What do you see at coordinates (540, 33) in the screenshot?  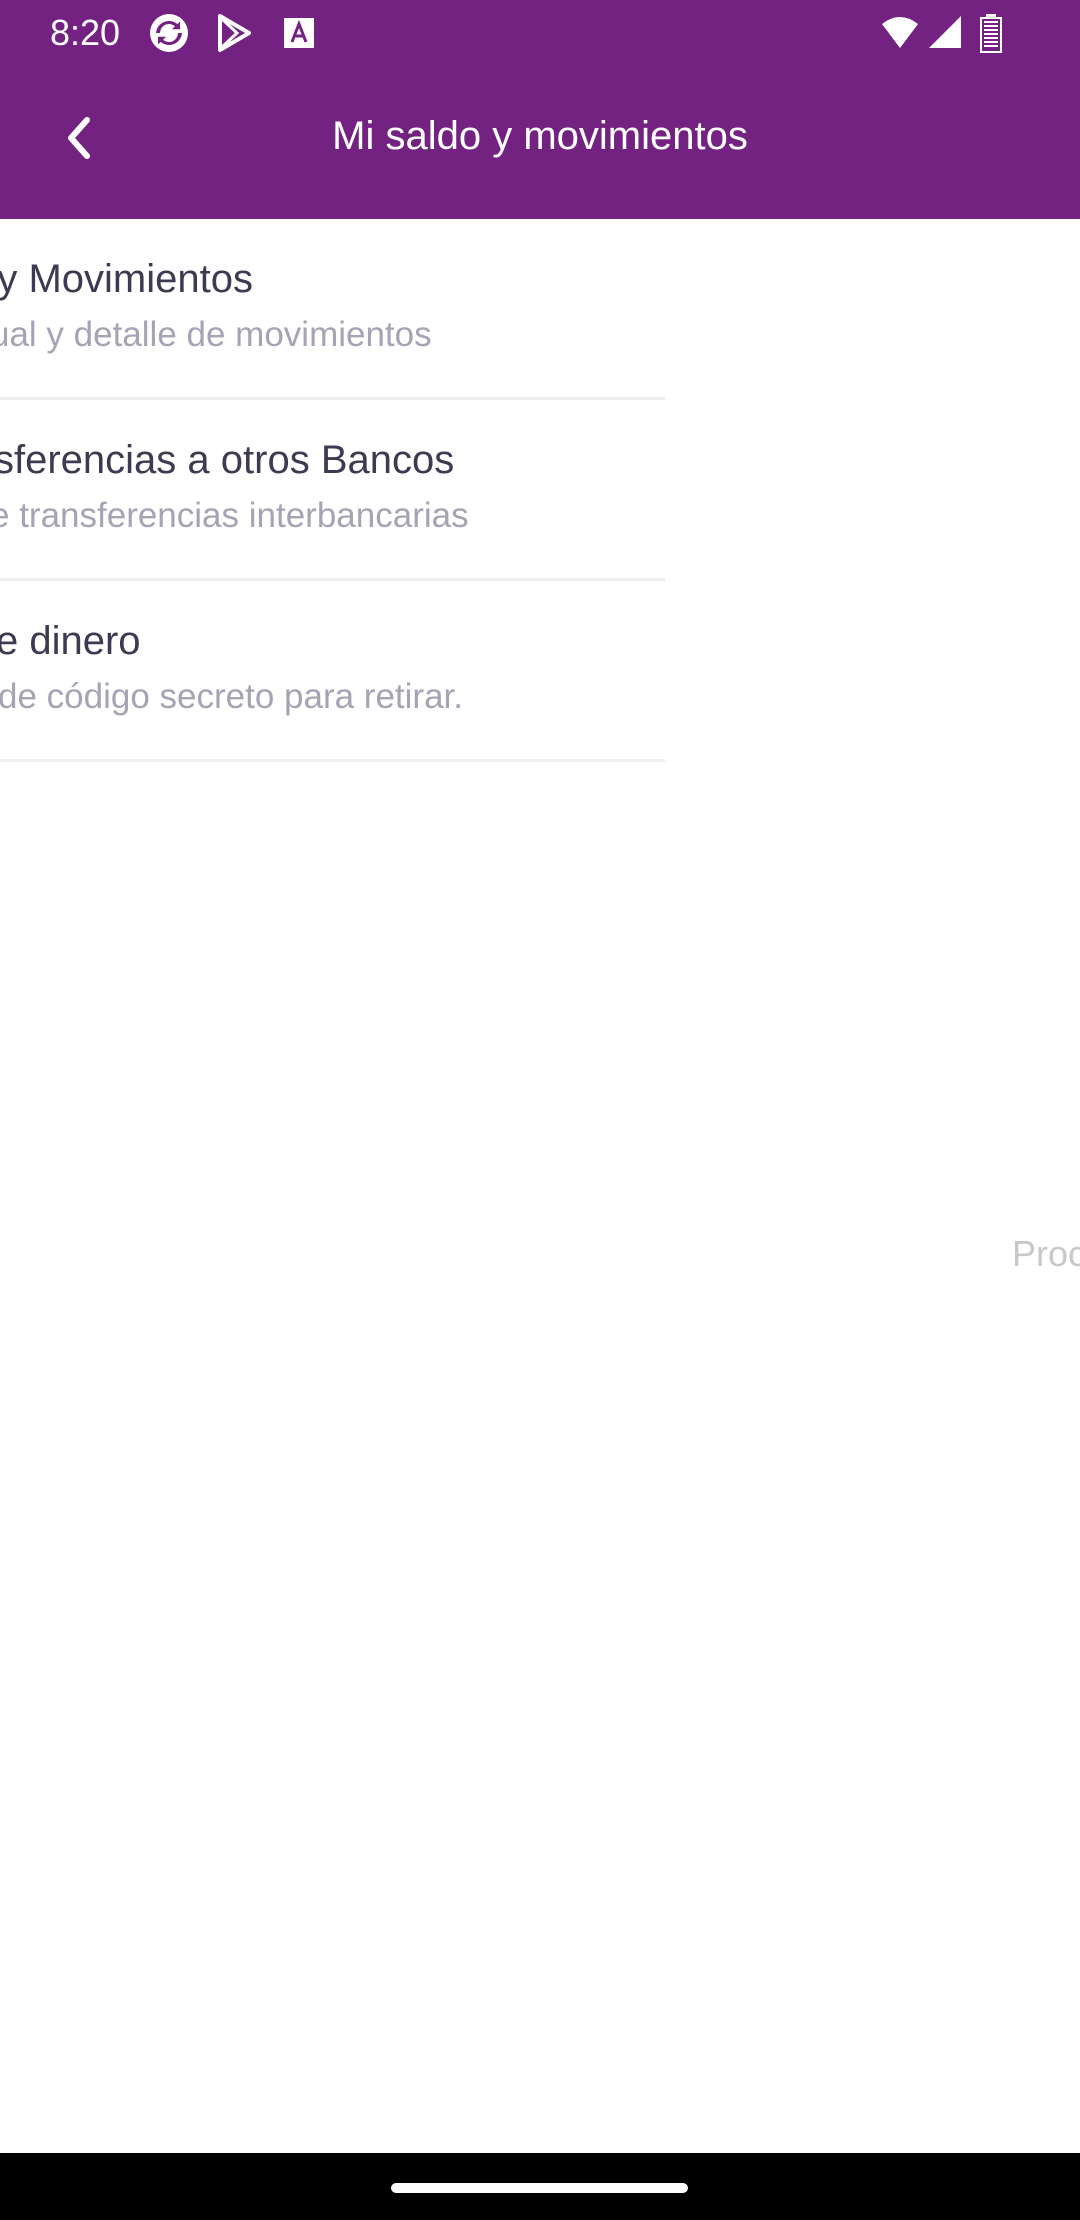 I see `status-bar: 8:20` at bounding box center [540, 33].